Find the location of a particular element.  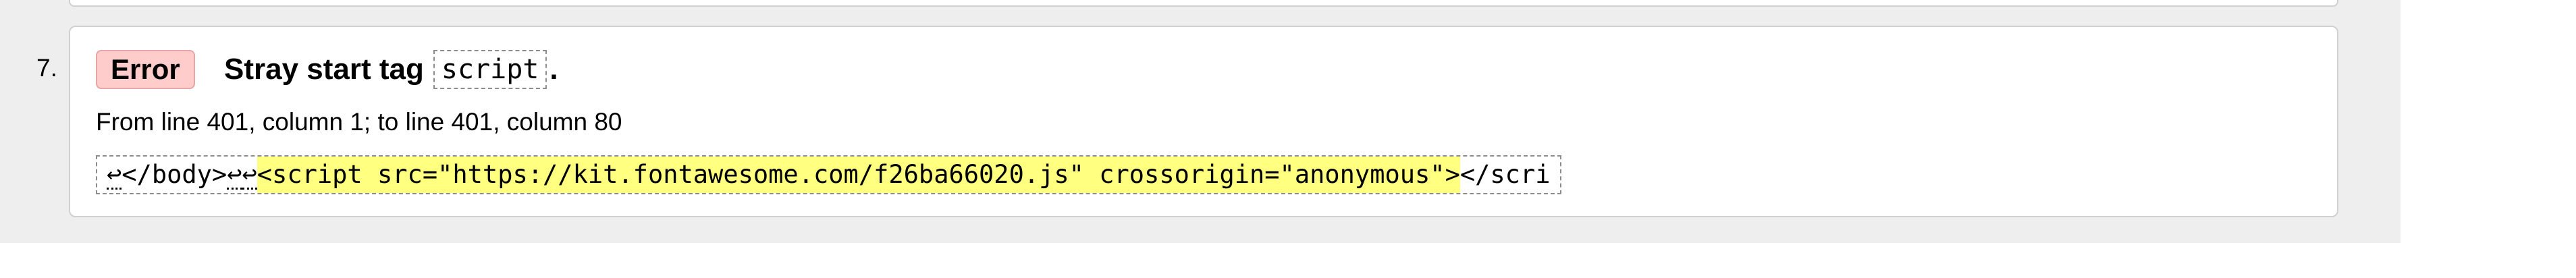

message-text: Stray start tag script . is located at coordinates (391, 69).